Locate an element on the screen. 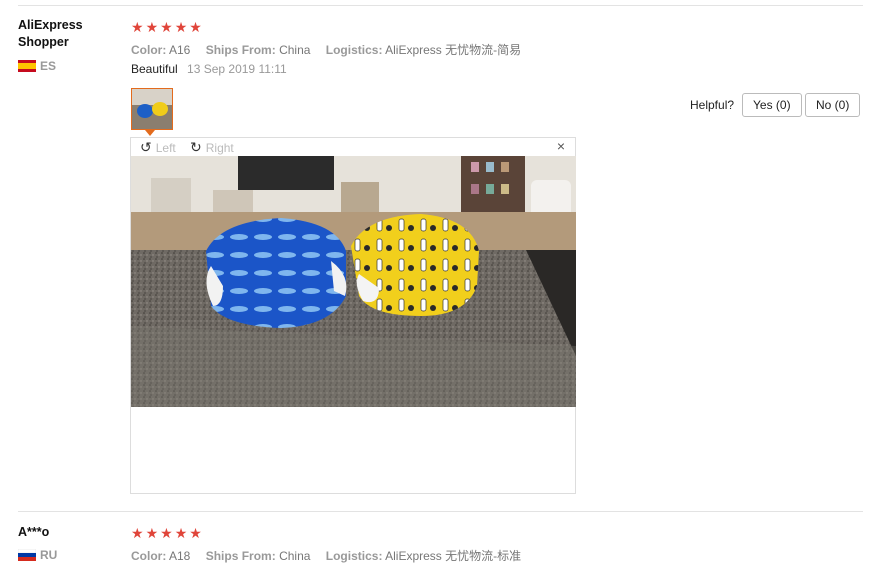 The image size is (886, 569). helpful-no-button: No (0) is located at coordinates (833, 105).